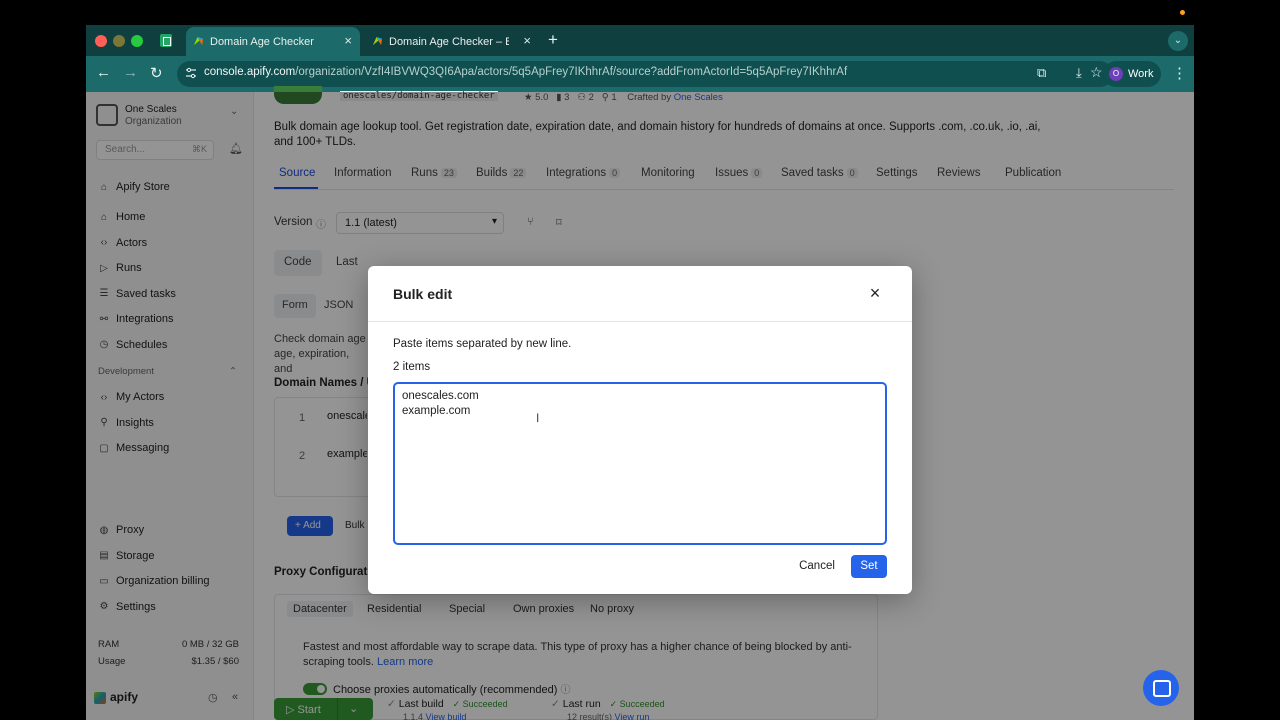 Image resolution: width=1280 pixels, height=720 pixels. What do you see at coordinates (119, 41) in the screenshot?
I see `minimize-window-button` at bounding box center [119, 41].